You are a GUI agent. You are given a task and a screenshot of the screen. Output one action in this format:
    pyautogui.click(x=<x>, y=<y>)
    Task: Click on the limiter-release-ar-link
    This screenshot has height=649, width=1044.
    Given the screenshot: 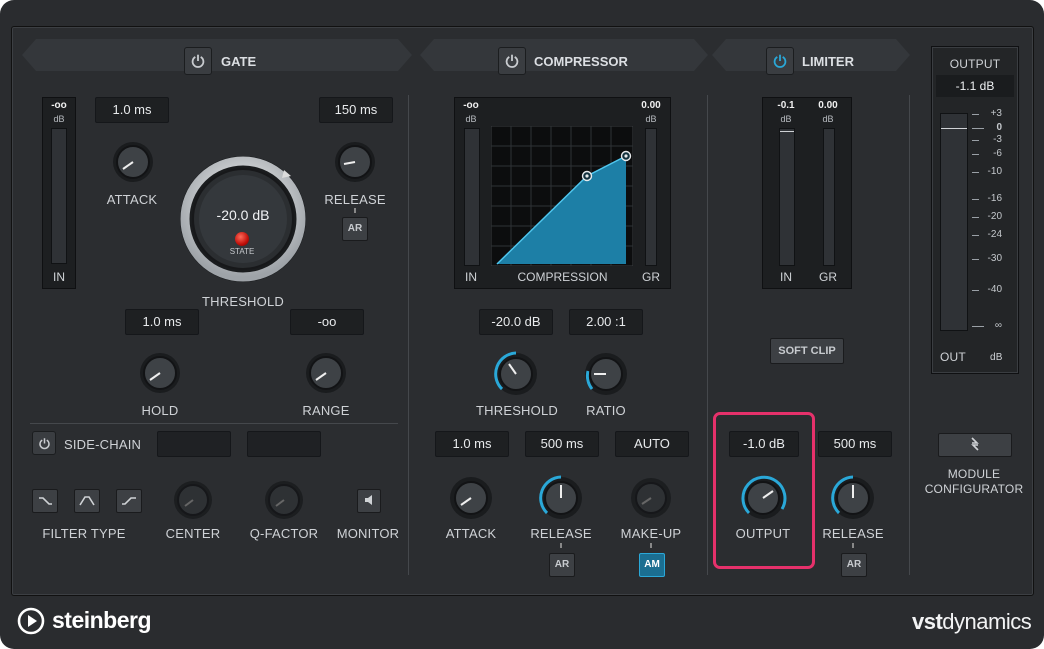 What is the action you would take?
    pyautogui.click(x=853, y=545)
    